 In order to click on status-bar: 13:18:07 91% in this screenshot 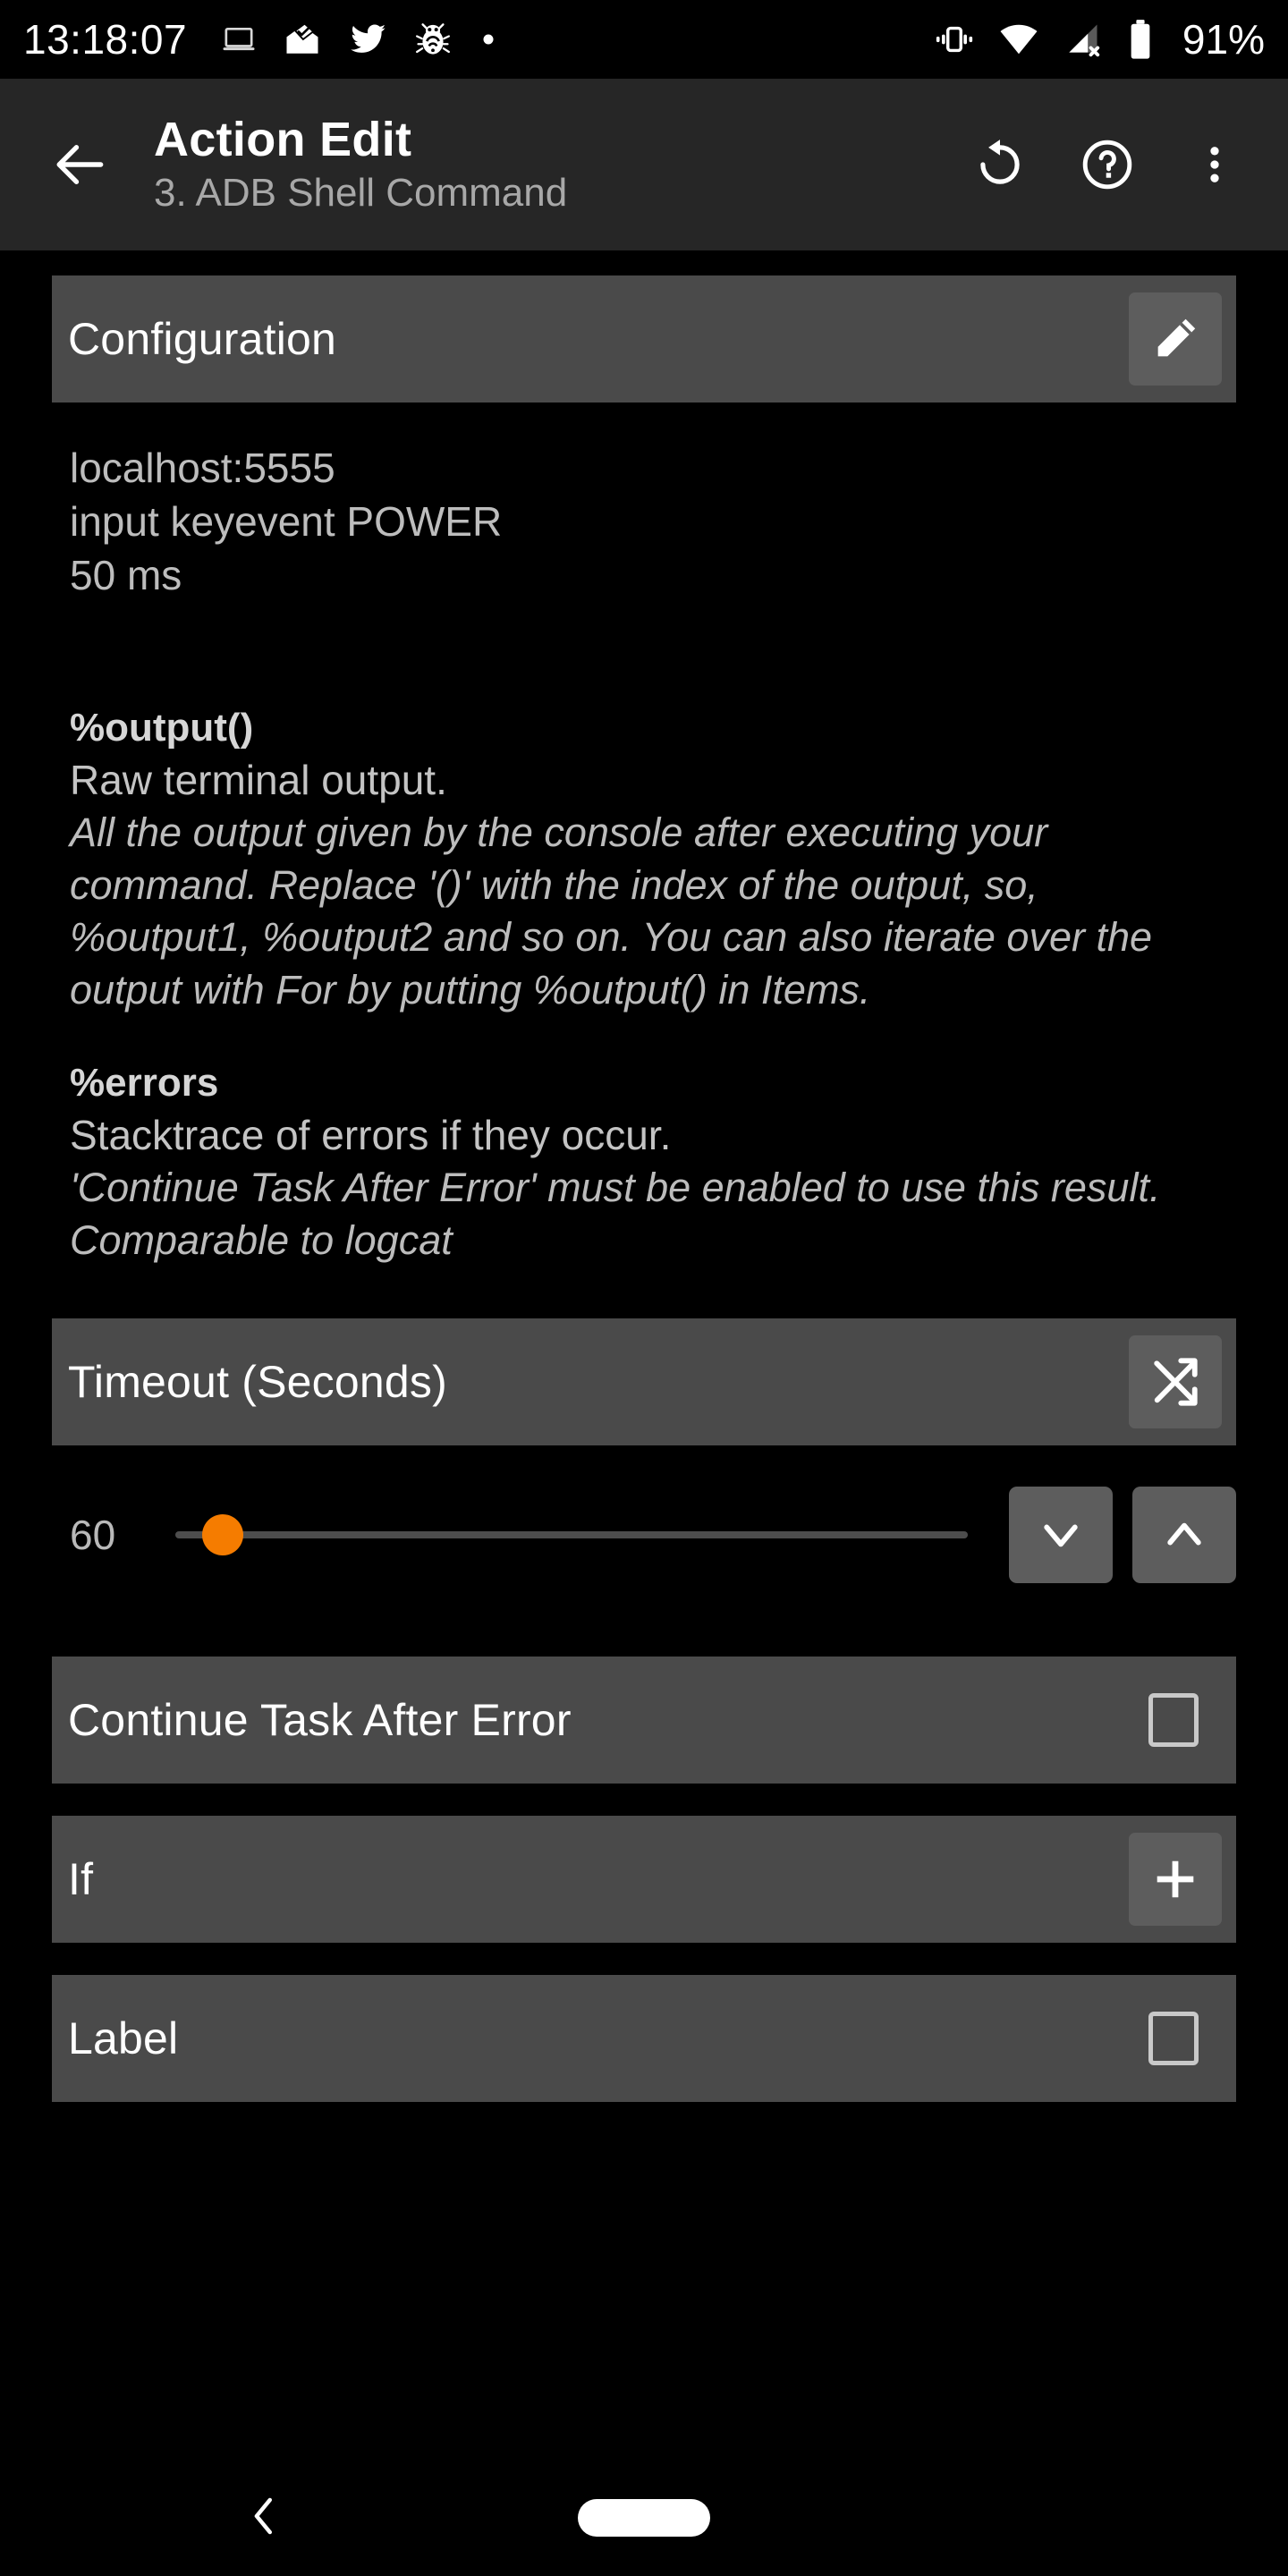, I will do `click(644, 39)`.